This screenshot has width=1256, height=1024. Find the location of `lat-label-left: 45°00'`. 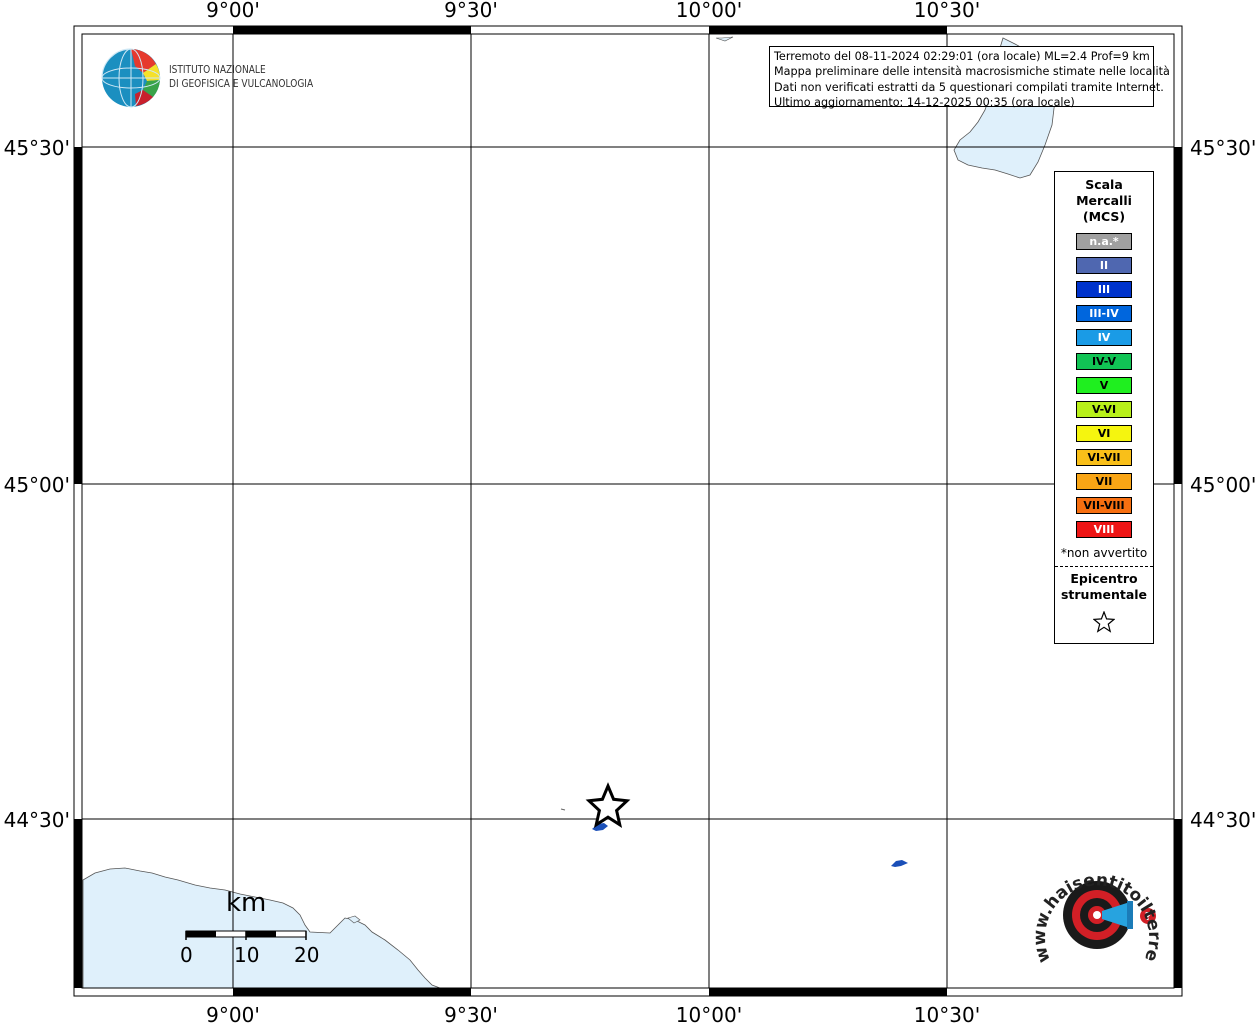

lat-label-left: 45°00' is located at coordinates (37, 485).